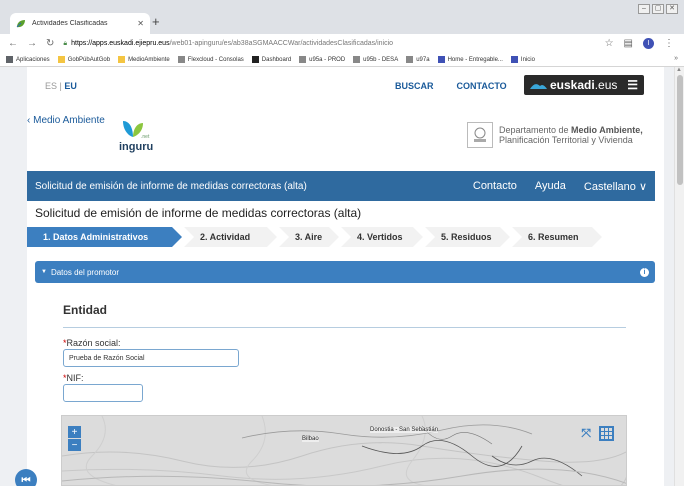 The height and width of the screenshot is (486, 684). Describe the element at coordinates (679, 276) in the screenshot. I see `page-scrollbar: ▲` at that location.